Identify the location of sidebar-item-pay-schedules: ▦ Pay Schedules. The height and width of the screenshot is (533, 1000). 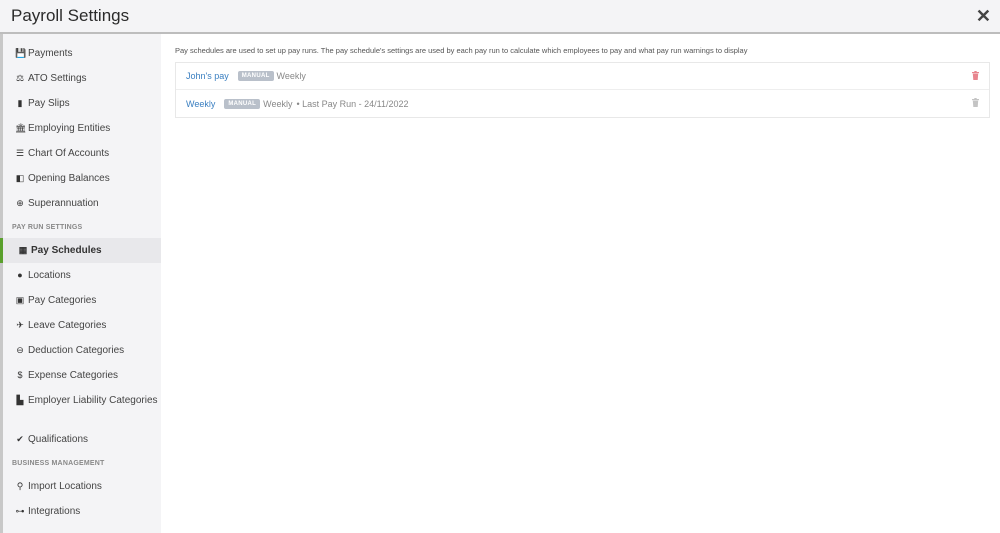
(80, 250).